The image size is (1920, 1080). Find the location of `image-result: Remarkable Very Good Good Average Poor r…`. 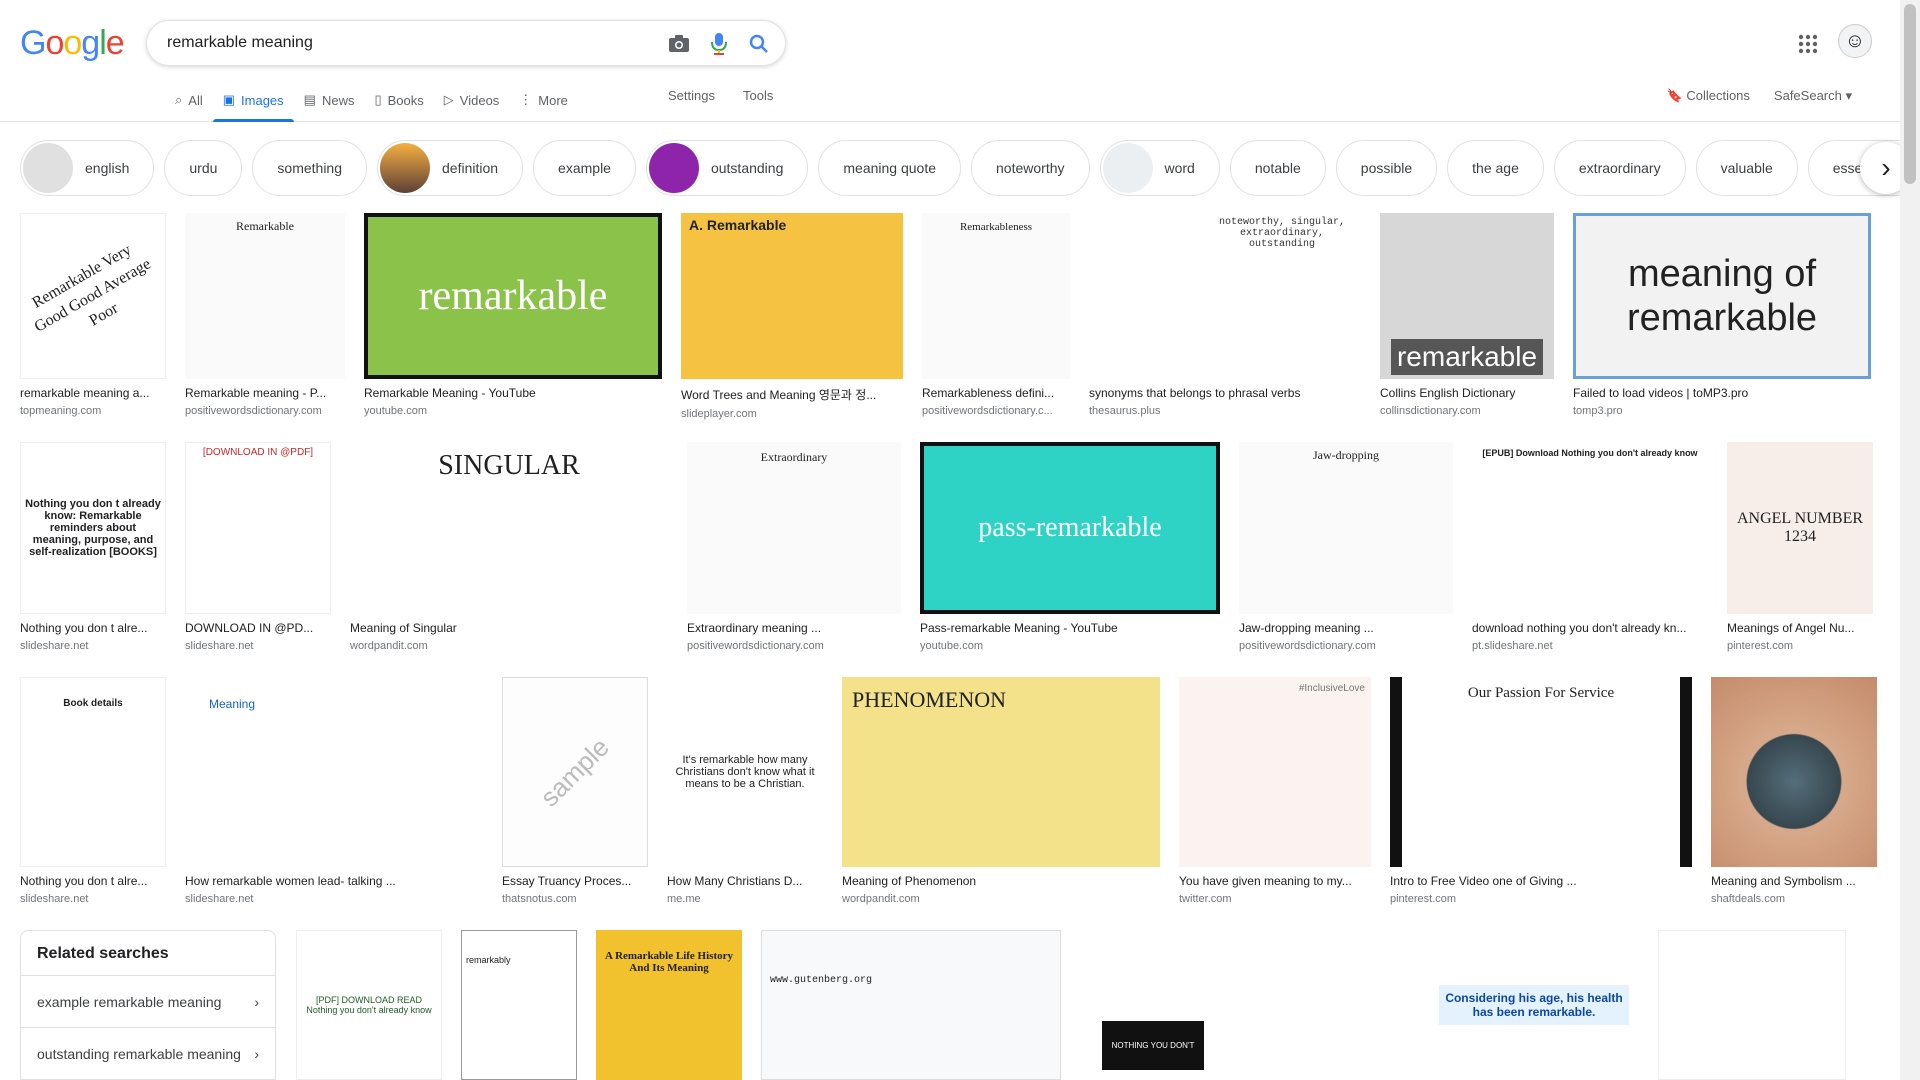

image-result: Remarkable Very Good Good Average Poor r… is located at coordinates (93, 316).